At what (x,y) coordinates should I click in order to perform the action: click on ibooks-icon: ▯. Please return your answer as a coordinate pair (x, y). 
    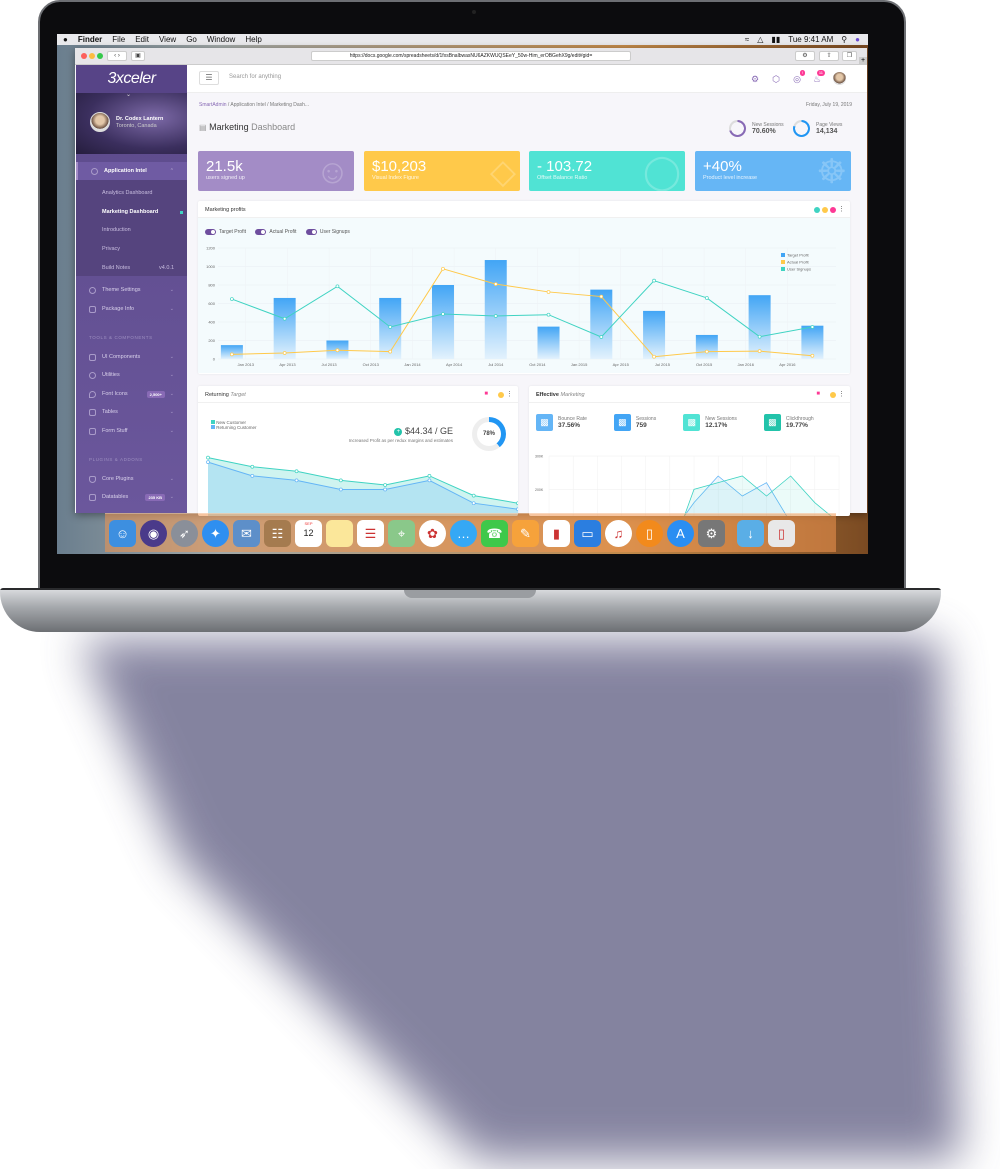
    Looking at the image, I should click on (649, 533).